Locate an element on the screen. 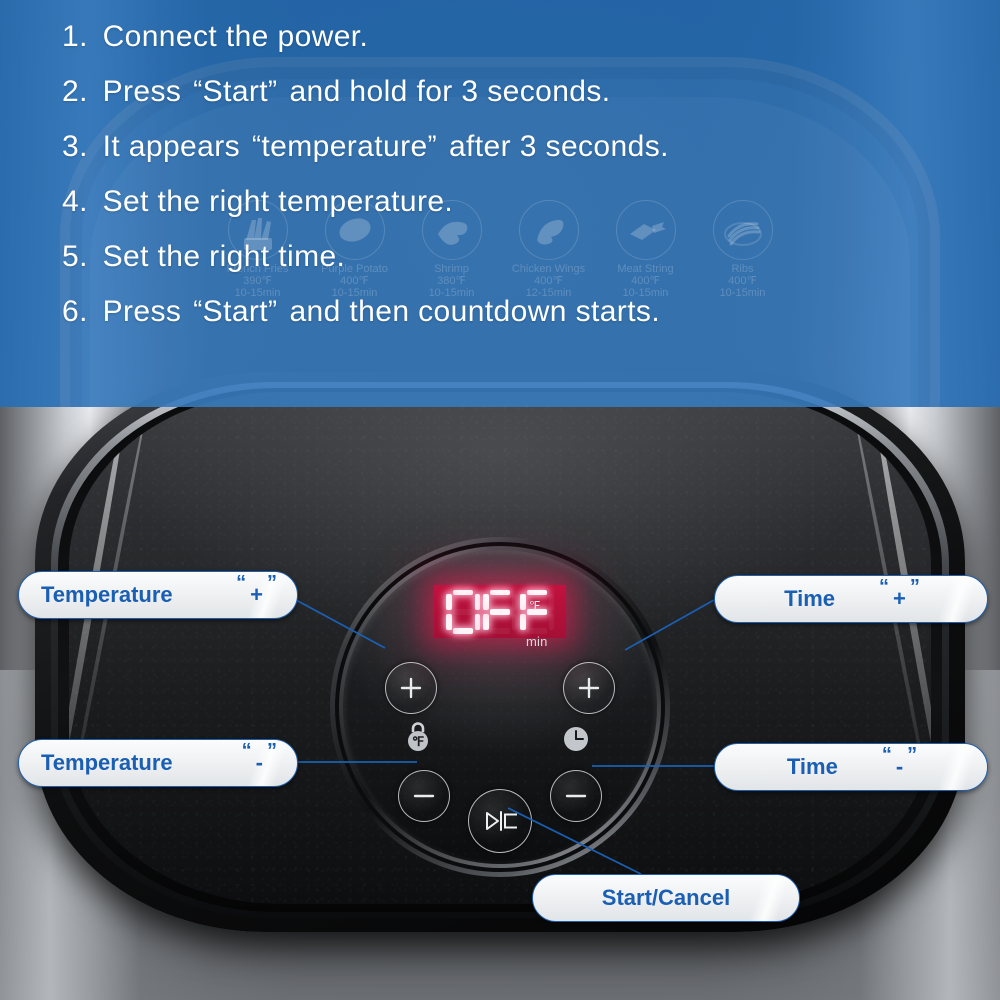 This screenshot has height=1000, width=1000. callout-start-cancel: Start/Cancel is located at coordinates (666, 898).